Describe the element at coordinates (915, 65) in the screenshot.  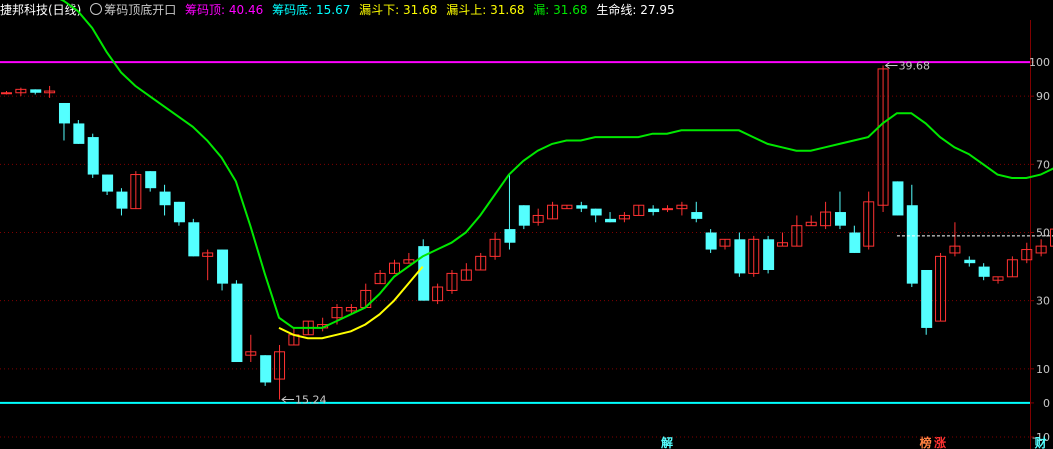
I see `price-marker-label: 39.68` at that location.